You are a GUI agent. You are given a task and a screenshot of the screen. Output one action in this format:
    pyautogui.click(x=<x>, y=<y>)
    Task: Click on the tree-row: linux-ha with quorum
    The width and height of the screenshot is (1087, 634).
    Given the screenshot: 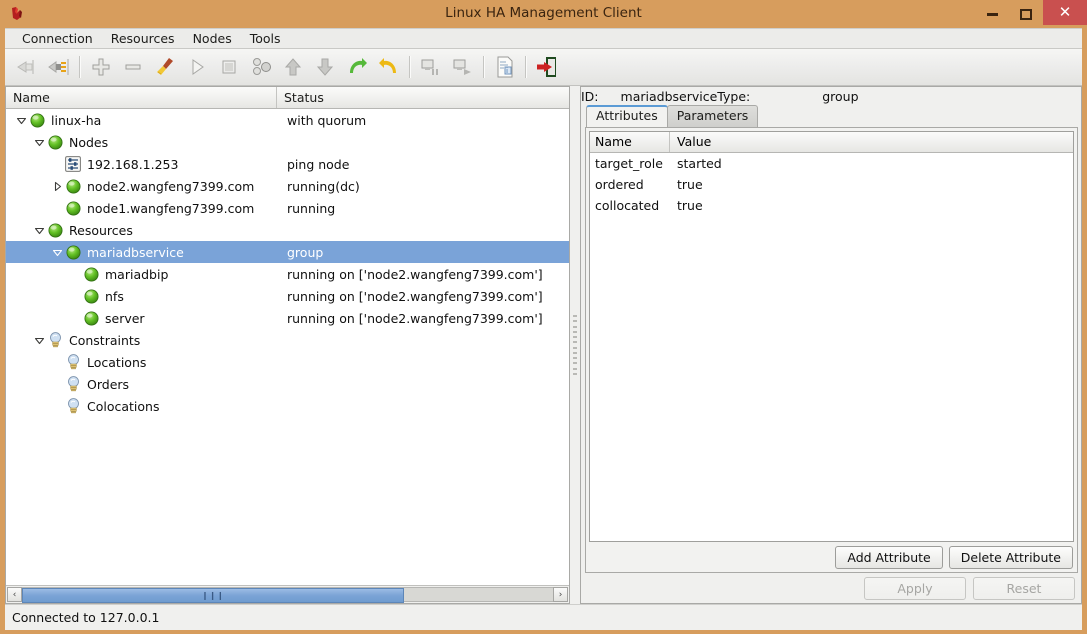 What is the action you would take?
    pyautogui.click(x=287, y=120)
    